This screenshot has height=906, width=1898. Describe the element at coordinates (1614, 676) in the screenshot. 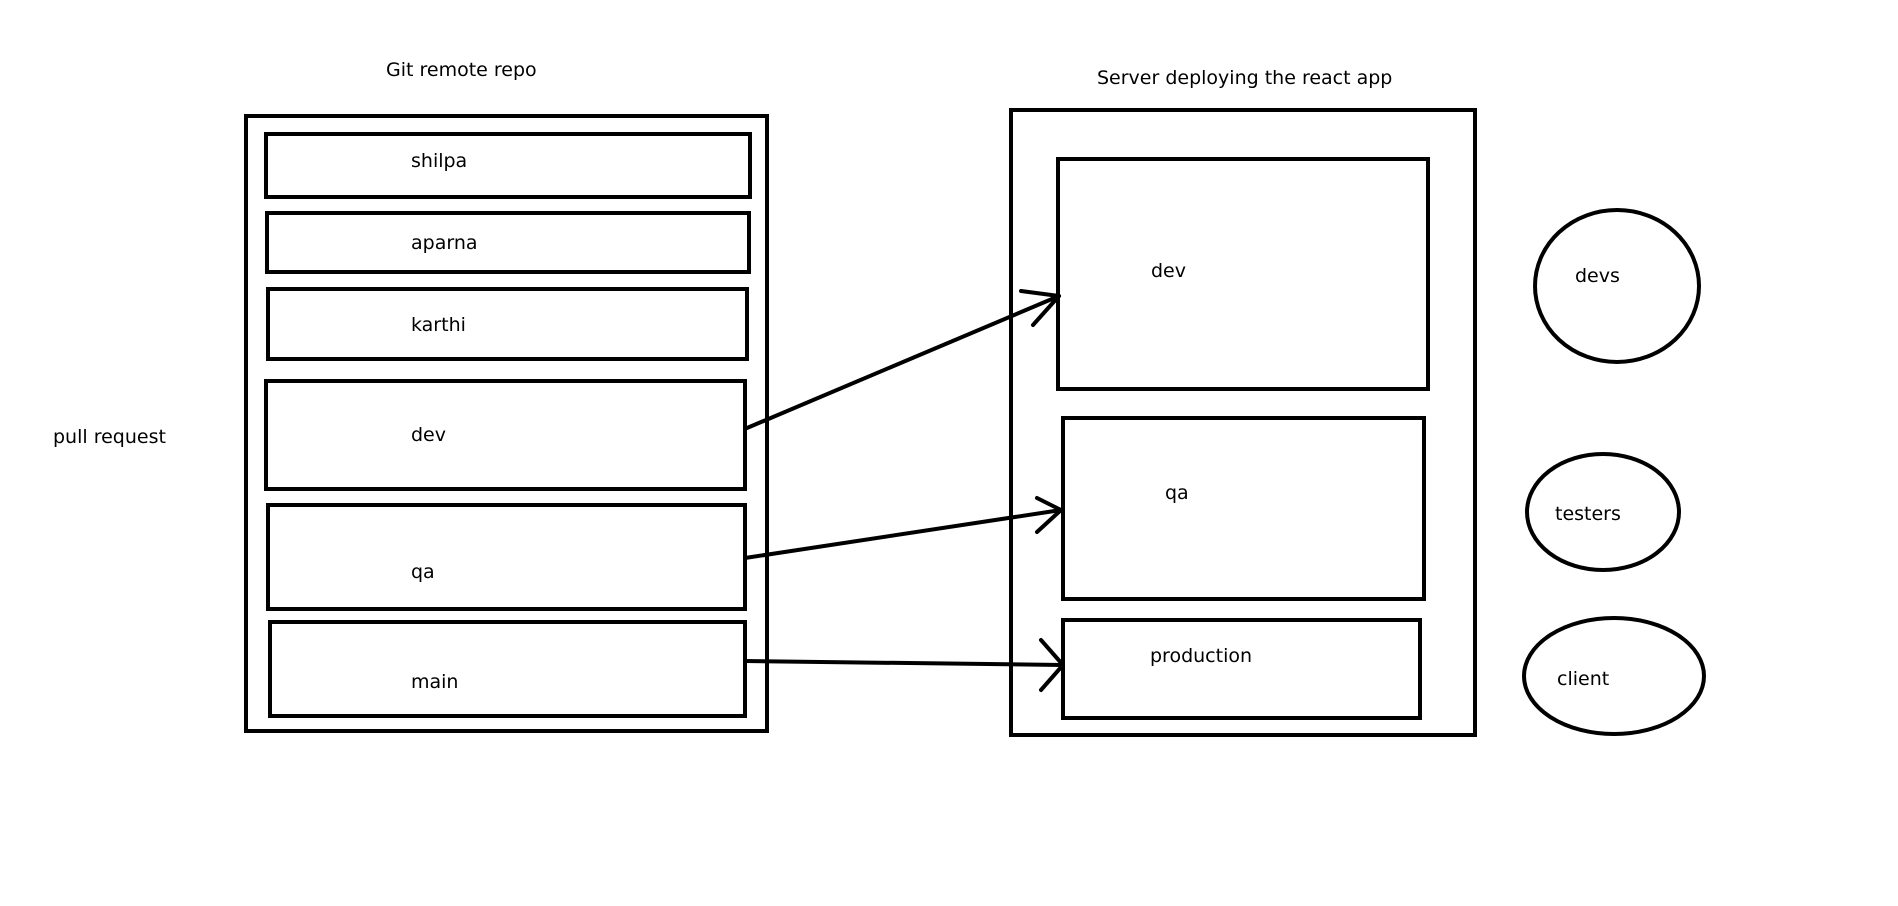

I see `audience-ellipse-client` at that location.